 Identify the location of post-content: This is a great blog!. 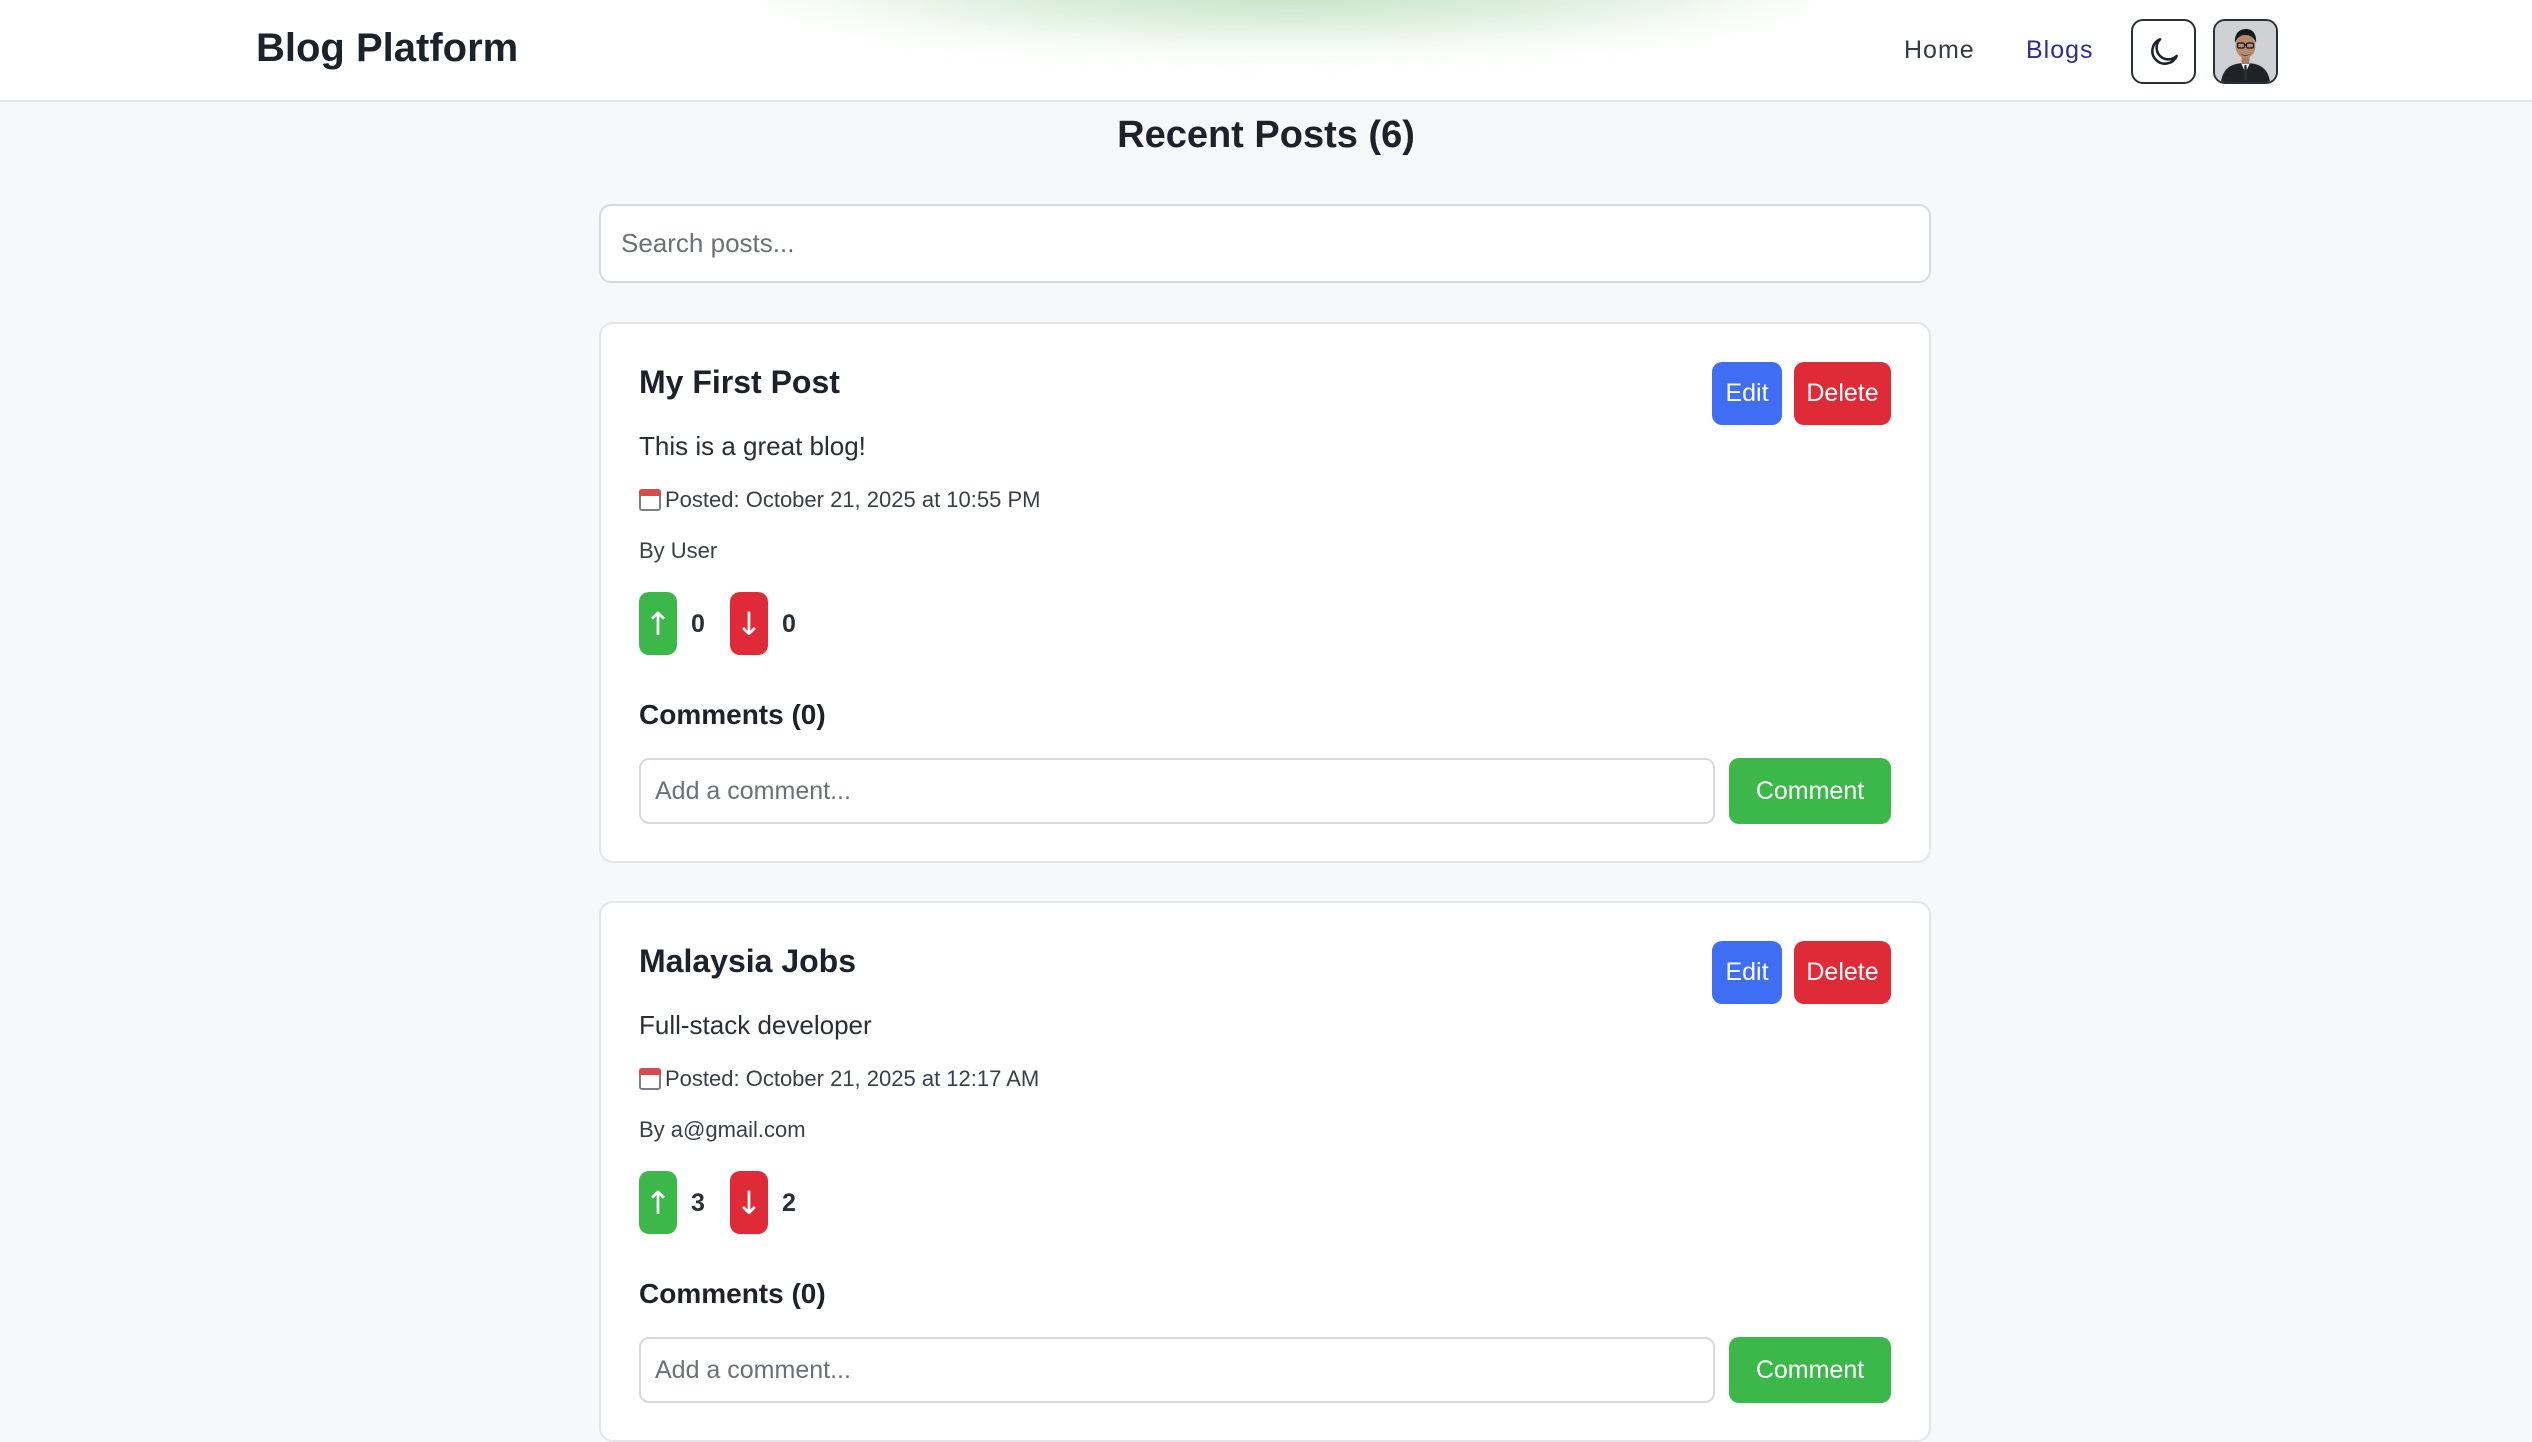
(752, 446).